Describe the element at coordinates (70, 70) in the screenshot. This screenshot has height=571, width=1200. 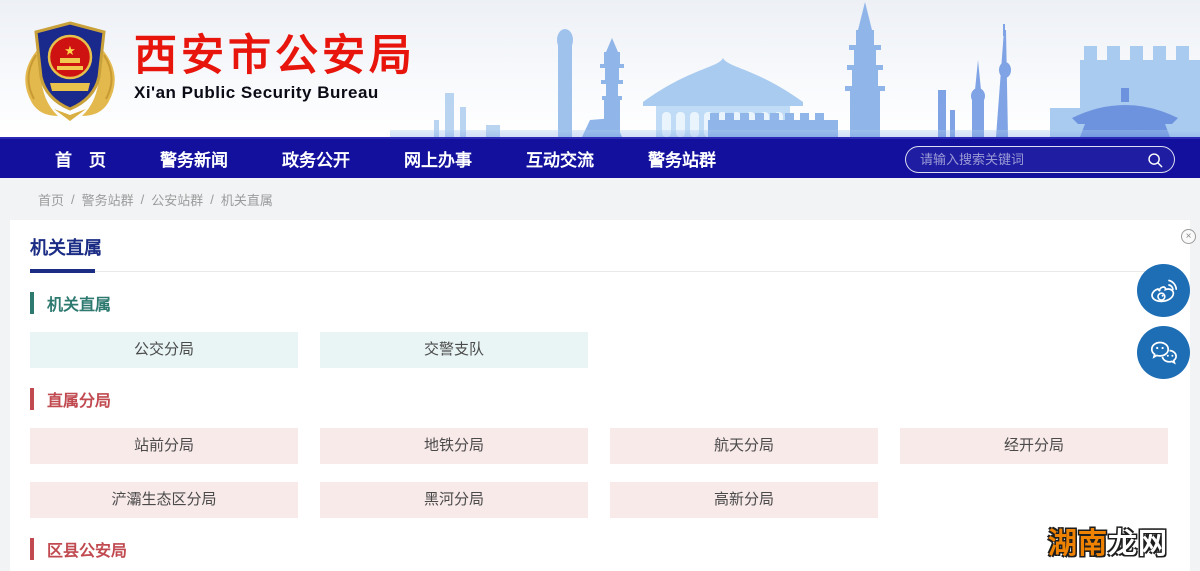
I see `police-emblem-icon: ★` at that location.